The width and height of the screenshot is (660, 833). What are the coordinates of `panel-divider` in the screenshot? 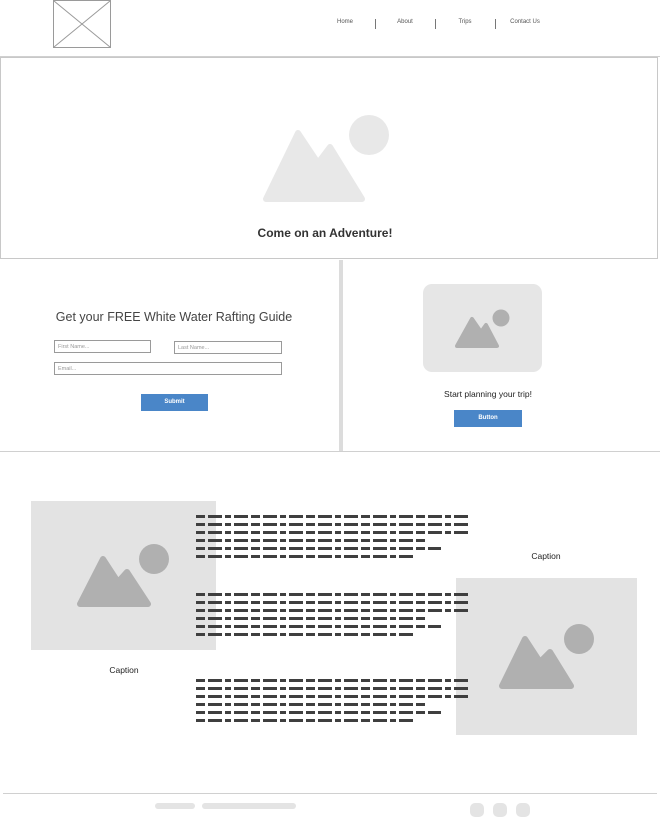 It's located at (341, 356).